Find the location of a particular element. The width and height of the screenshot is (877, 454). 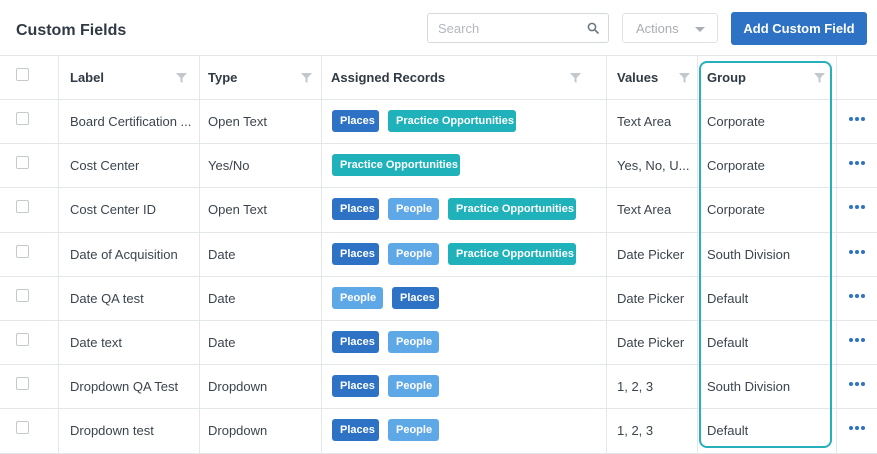

column-header-assigned-records: Assigned Records is located at coordinates (388, 77).